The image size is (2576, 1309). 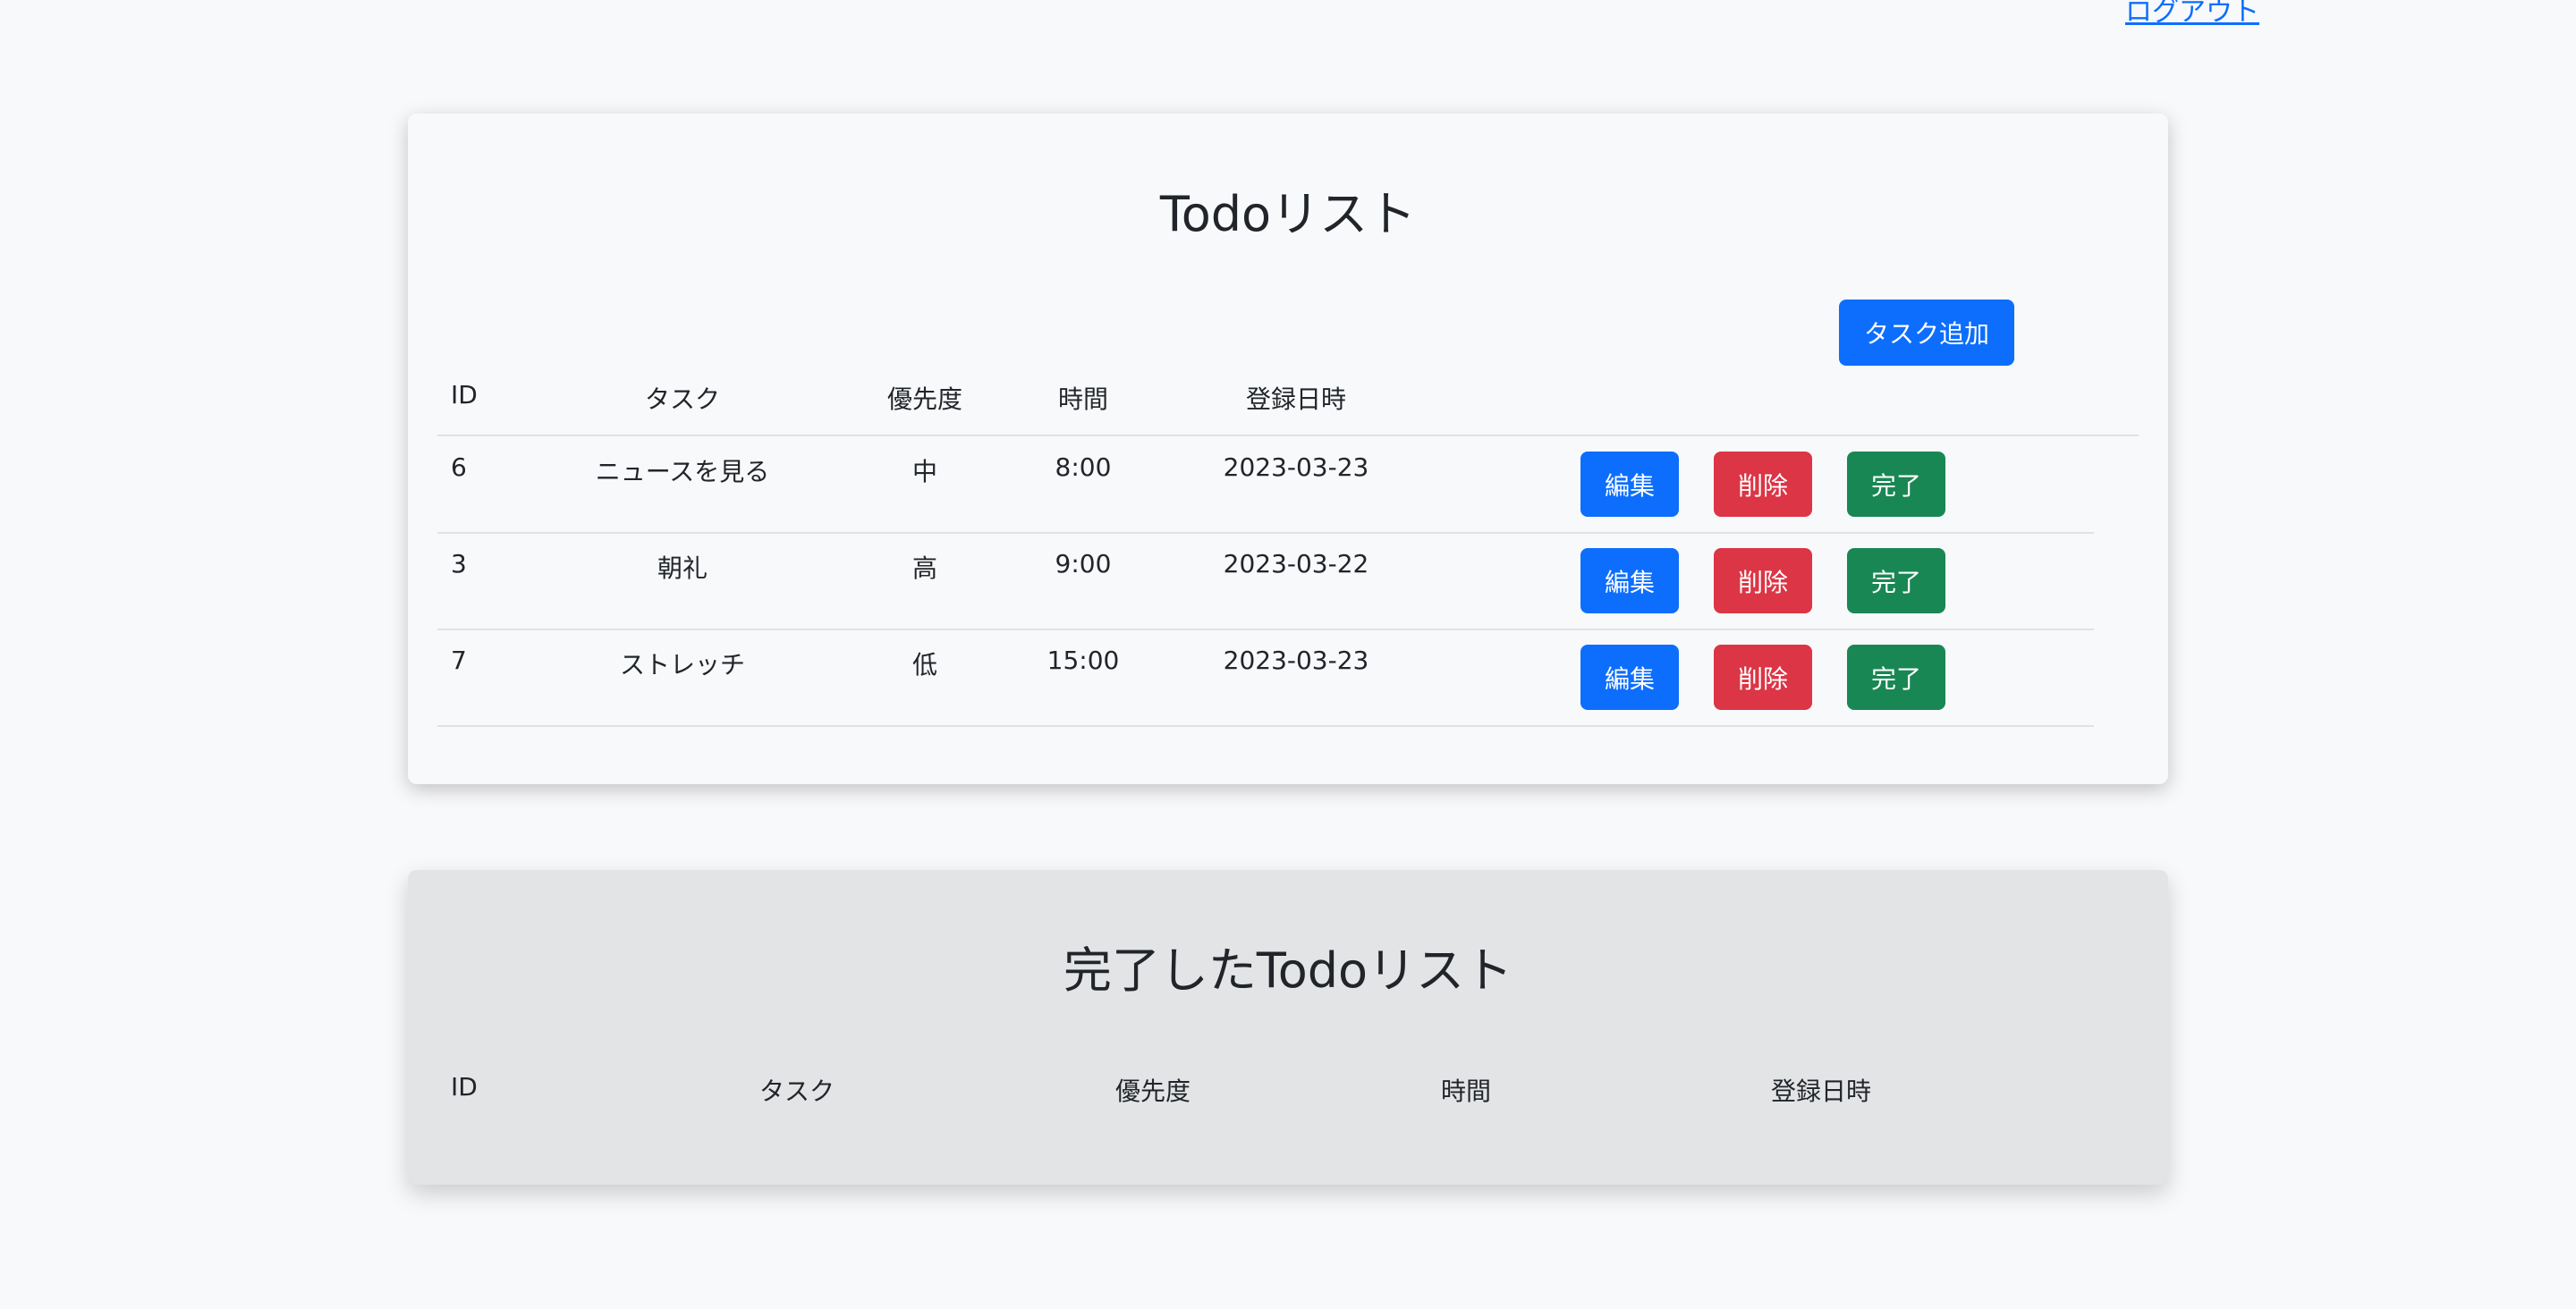 I want to click on row-priority: 中, so click(x=924, y=471).